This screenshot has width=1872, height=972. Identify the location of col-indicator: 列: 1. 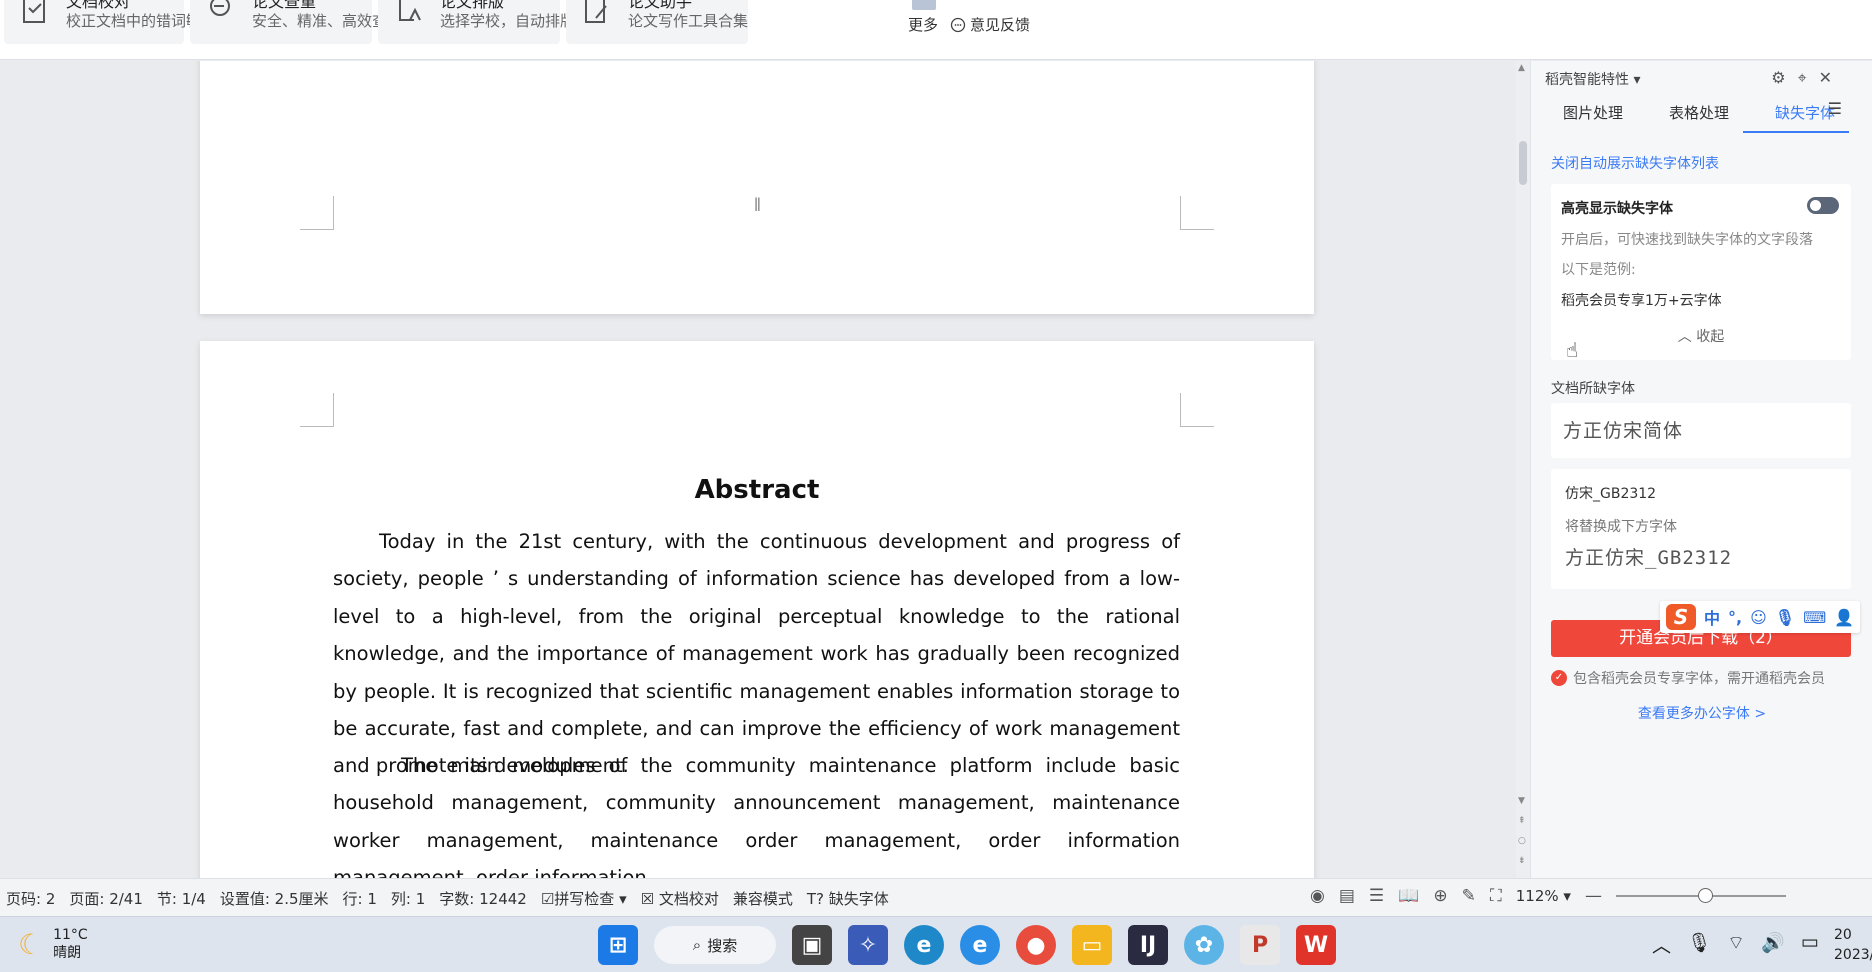
(408, 898).